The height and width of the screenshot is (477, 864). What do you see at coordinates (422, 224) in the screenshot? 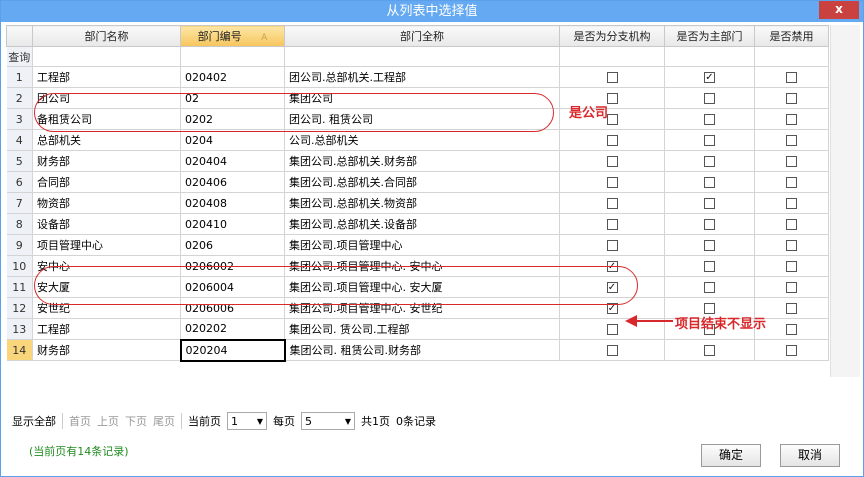
I see `full-name-cell: 集团公司.总部机关.设备部` at bounding box center [422, 224].